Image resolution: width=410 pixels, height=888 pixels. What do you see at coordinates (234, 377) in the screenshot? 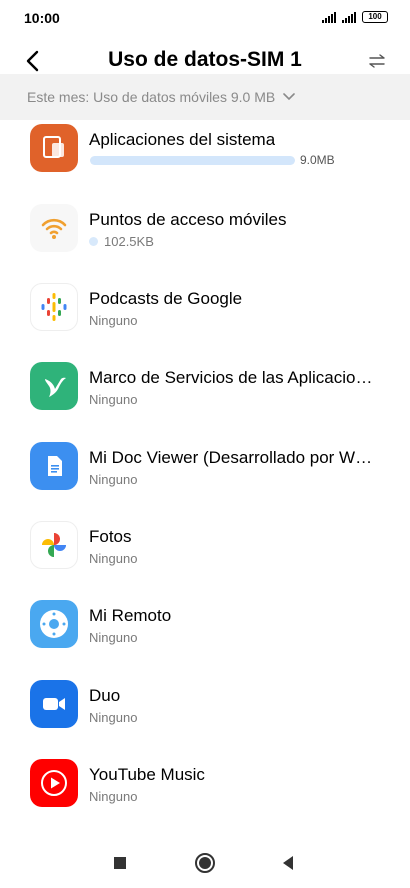
I see `app-name: Marco de Servicios de las Aplicaciones` at bounding box center [234, 377].